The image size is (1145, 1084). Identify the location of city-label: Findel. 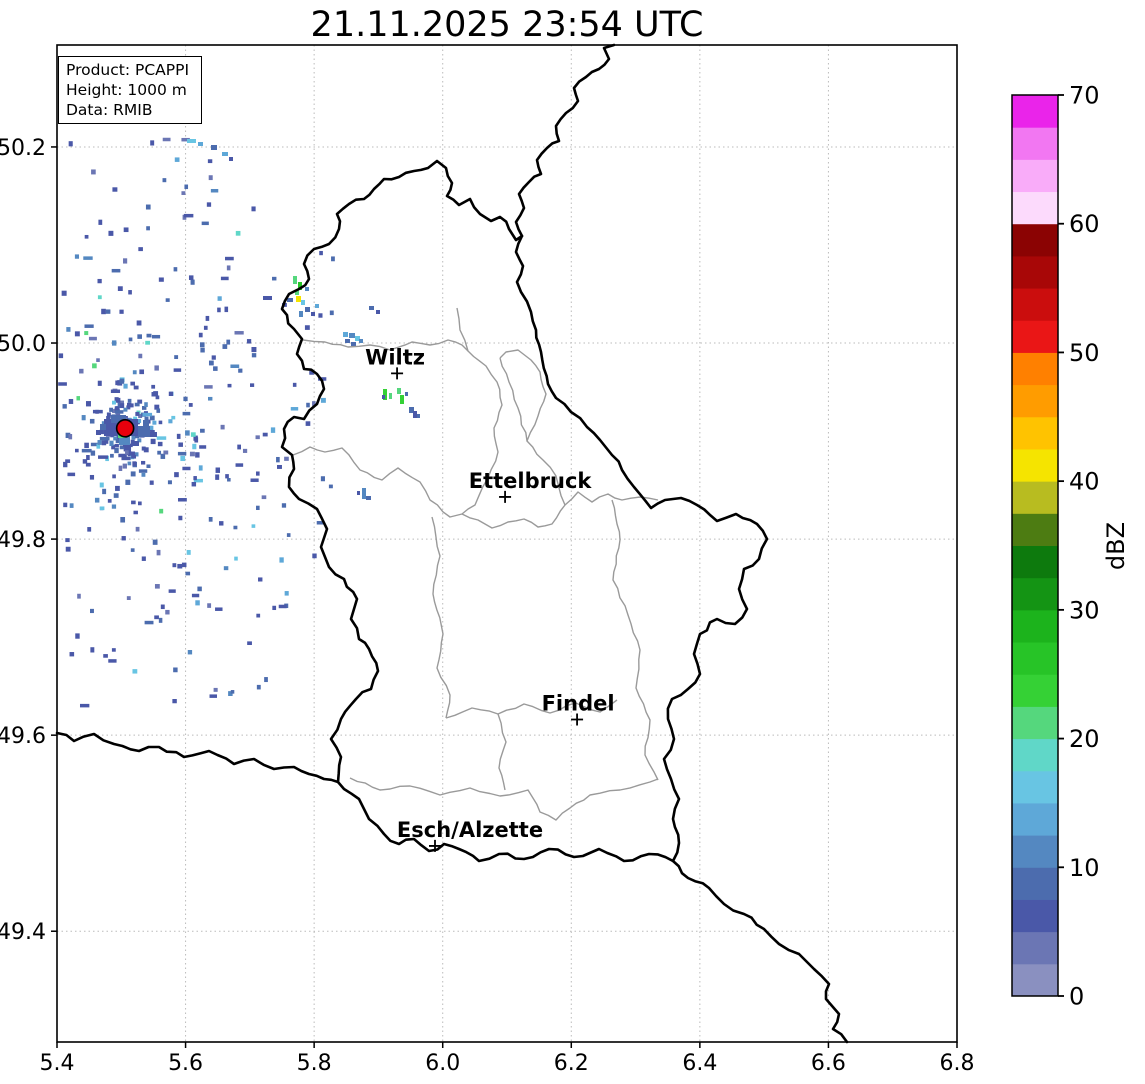
(578, 703).